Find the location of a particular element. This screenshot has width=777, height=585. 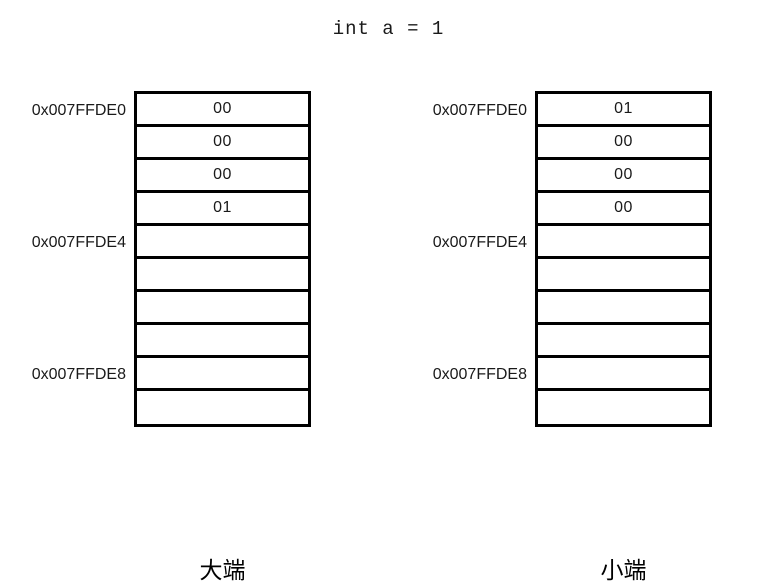

memory-cell-column: 00 00 00 01 is located at coordinates (222, 259).